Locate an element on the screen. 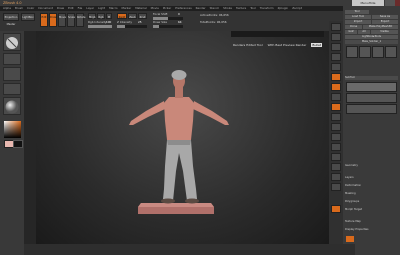  scale-button: Scale is located at coordinates (71, 20).